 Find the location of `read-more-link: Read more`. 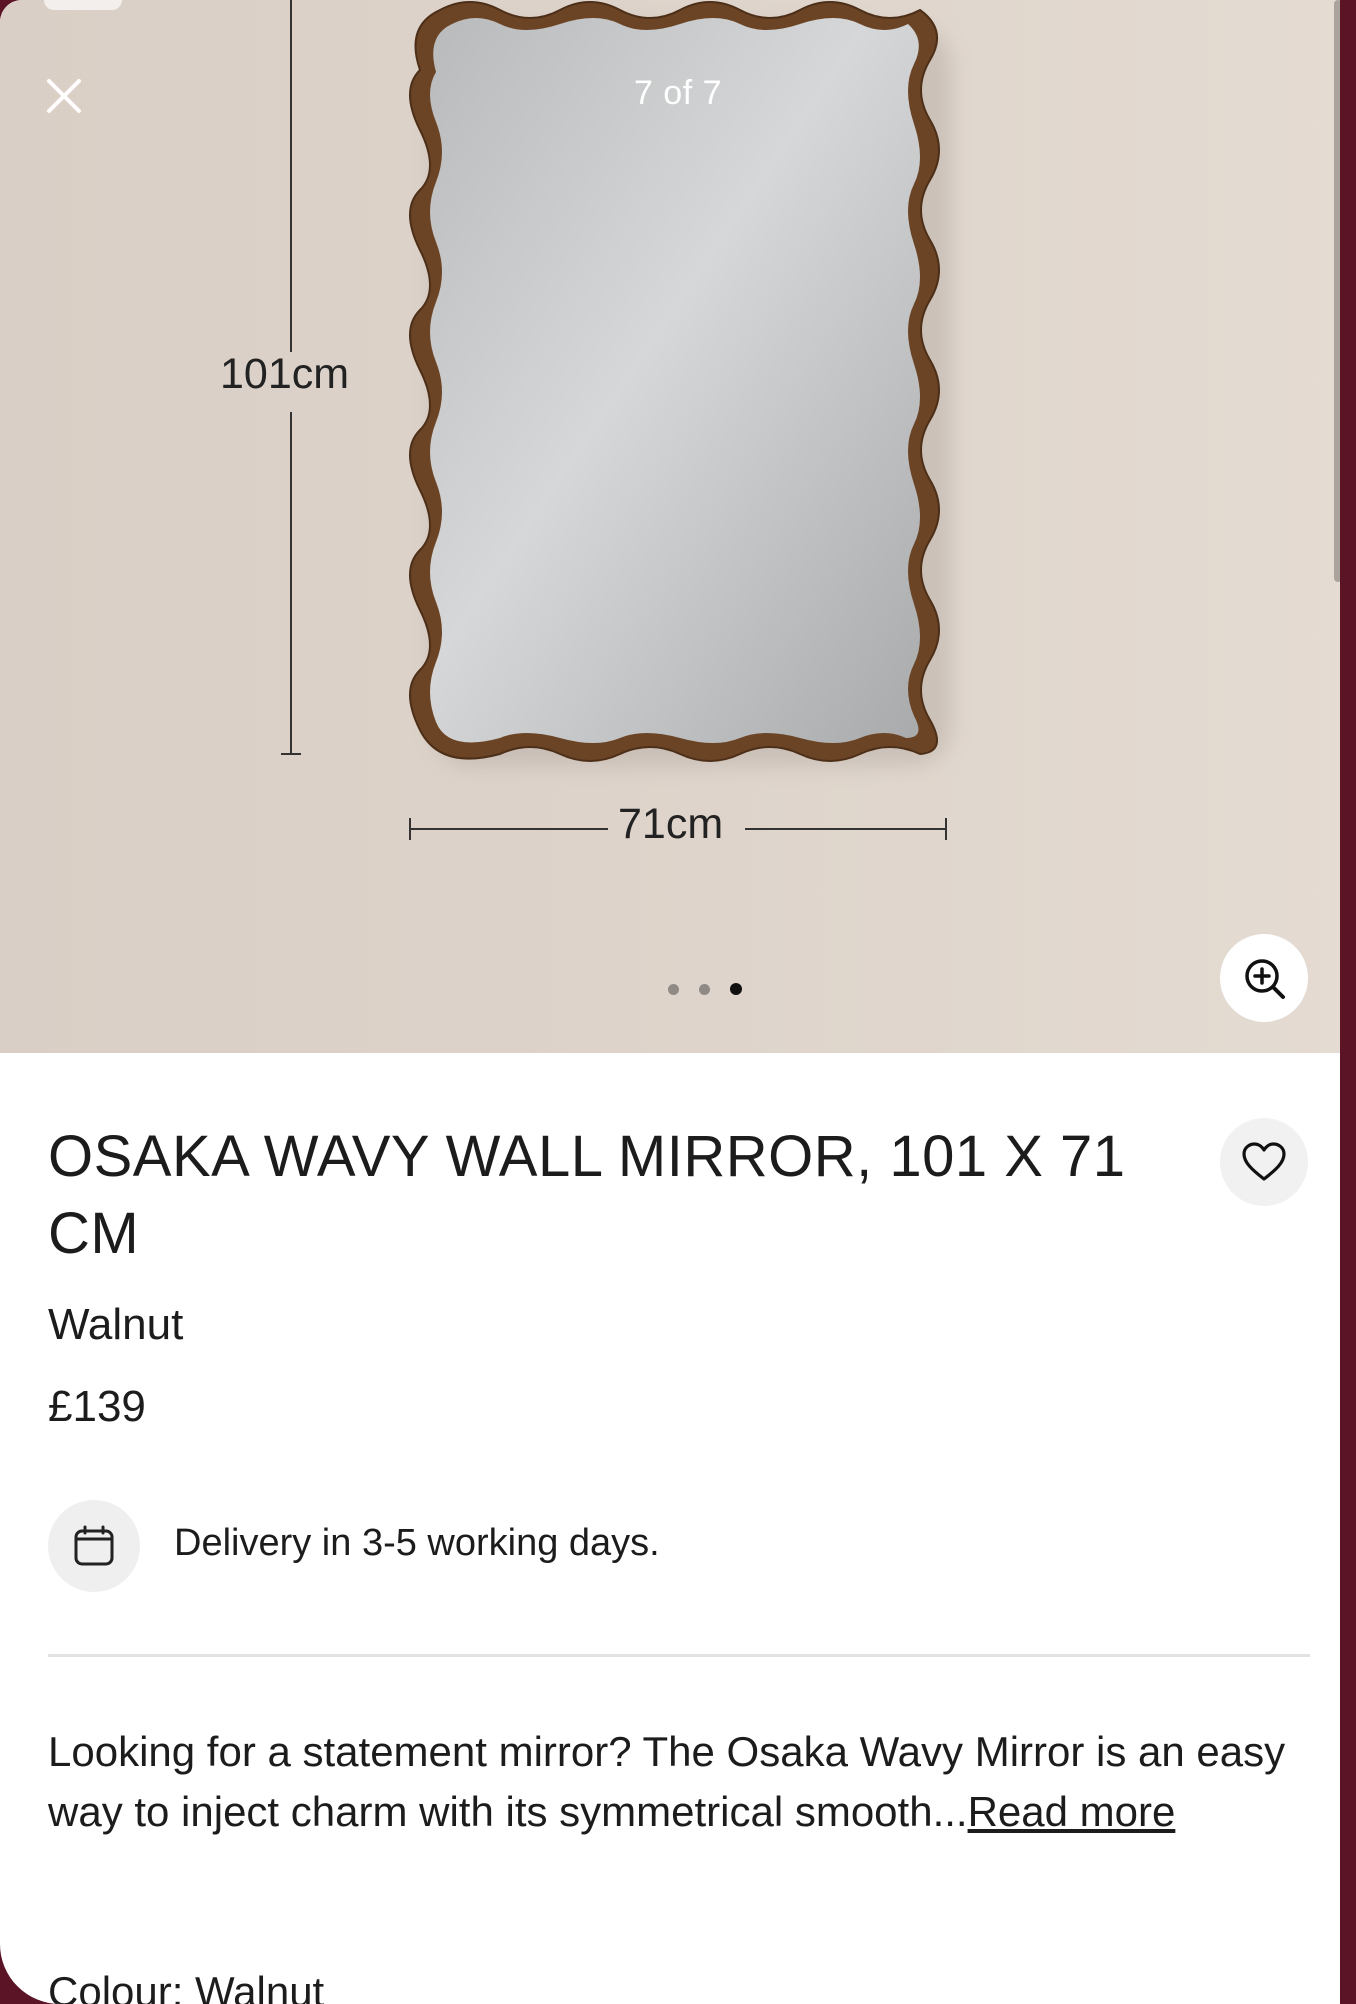

read-more-link: Read more is located at coordinates (1072, 1811).